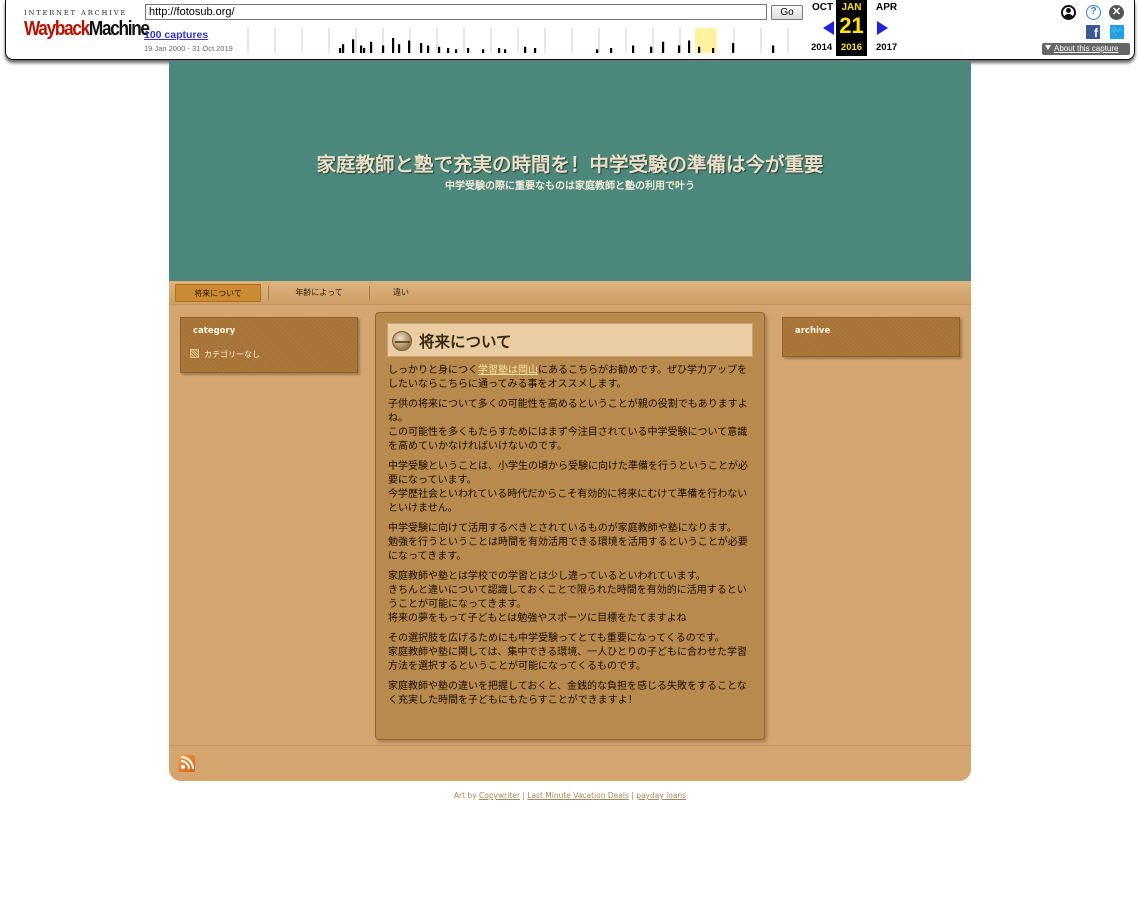  What do you see at coordinates (1048, 47) in the screenshot?
I see `dropdown-triangle-icon` at bounding box center [1048, 47].